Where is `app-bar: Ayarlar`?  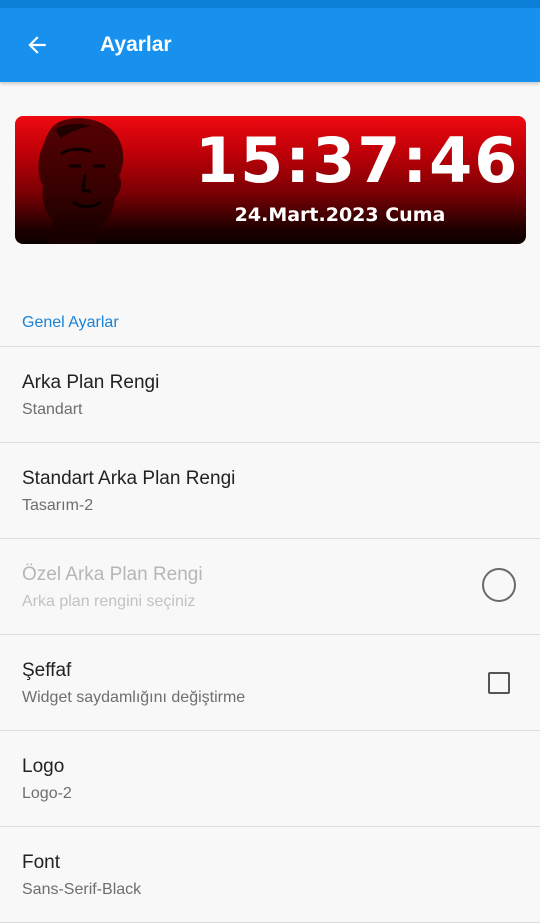
app-bar: Ayarlar is located at coordinates (270, 45).